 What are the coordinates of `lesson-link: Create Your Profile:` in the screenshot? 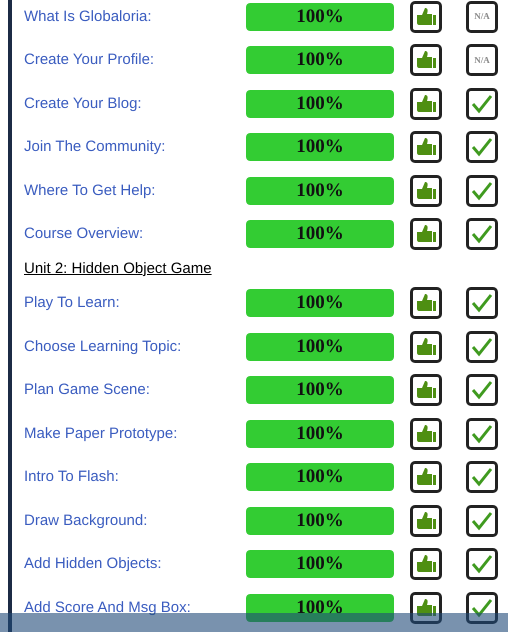 It's located at (135, 60).